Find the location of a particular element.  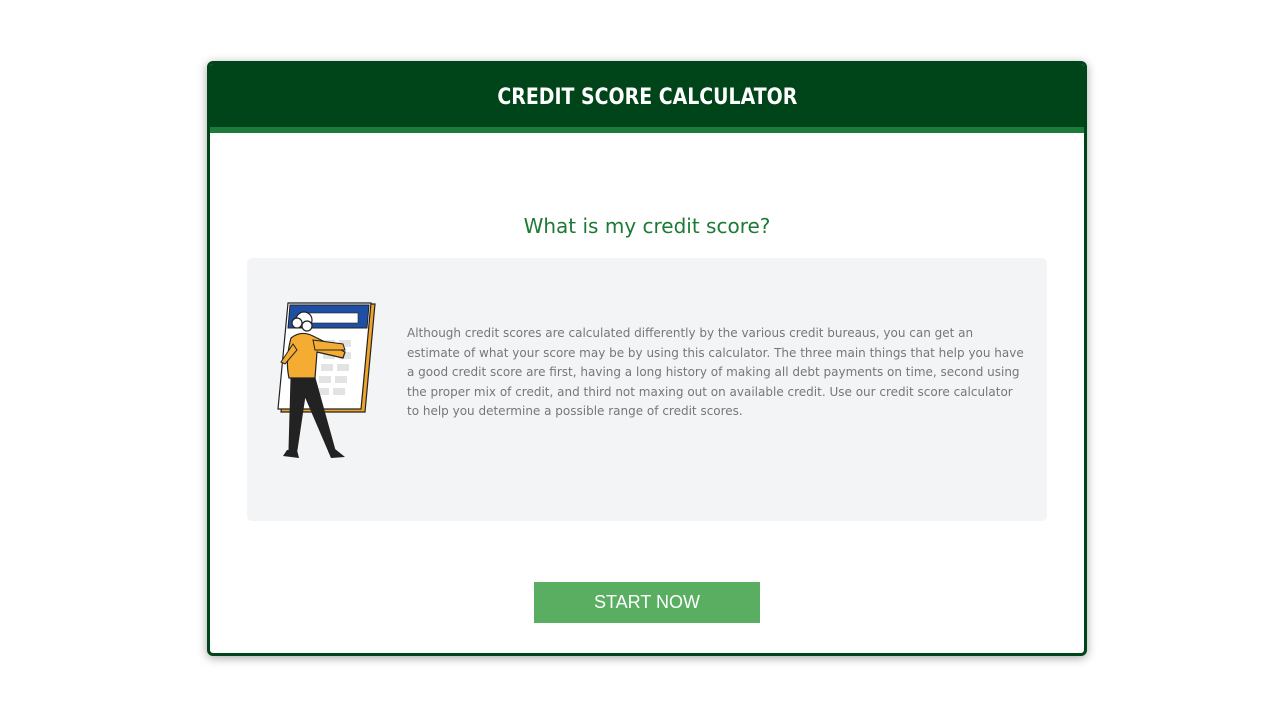

start-now-button: START NOW is located at coordinates (647, 602).